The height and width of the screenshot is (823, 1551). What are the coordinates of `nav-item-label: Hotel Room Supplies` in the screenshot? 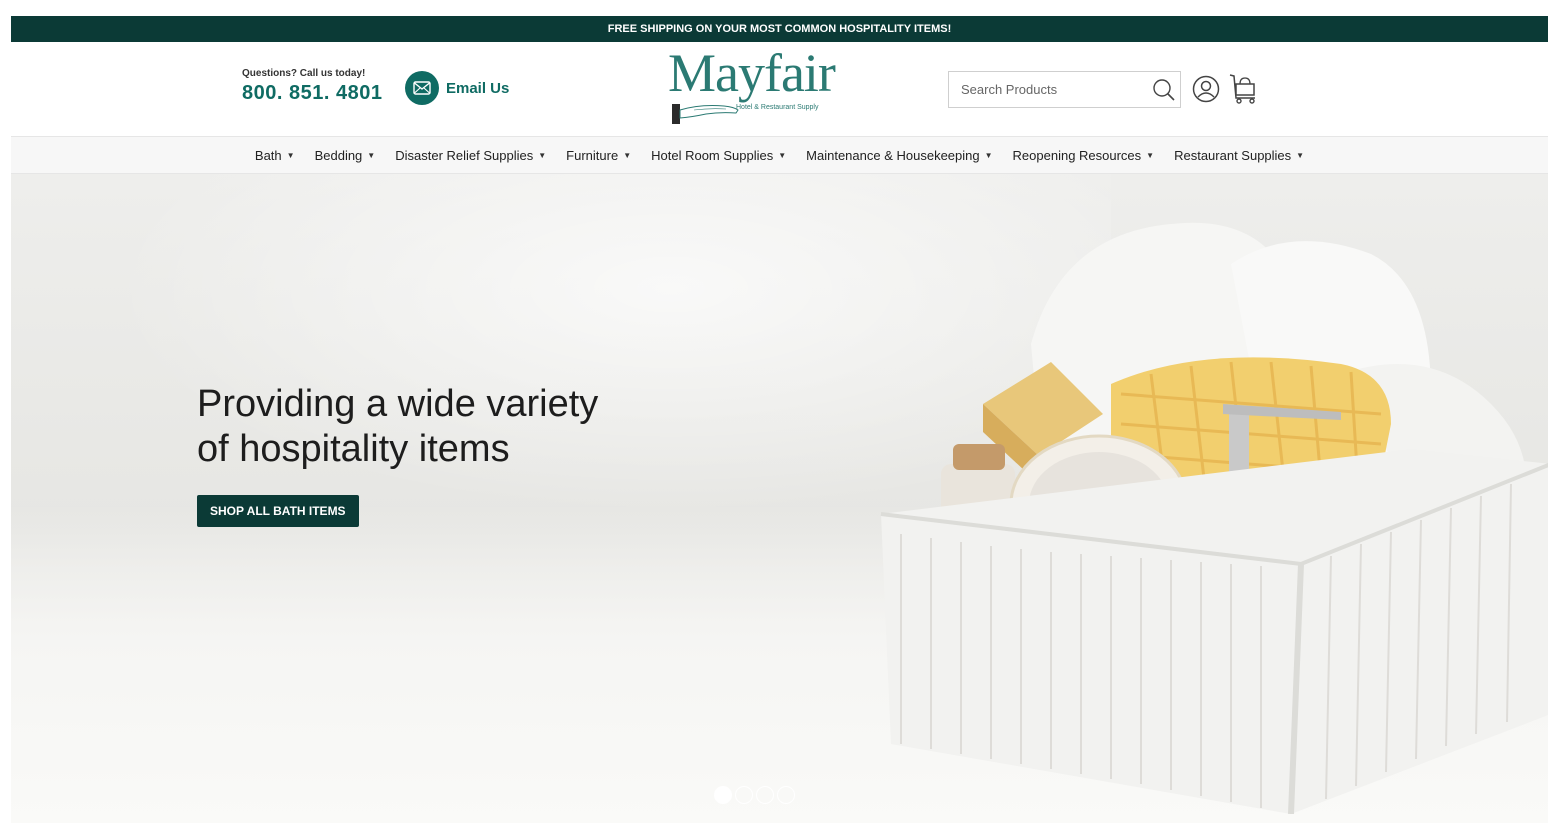 It's located at (712, 155).